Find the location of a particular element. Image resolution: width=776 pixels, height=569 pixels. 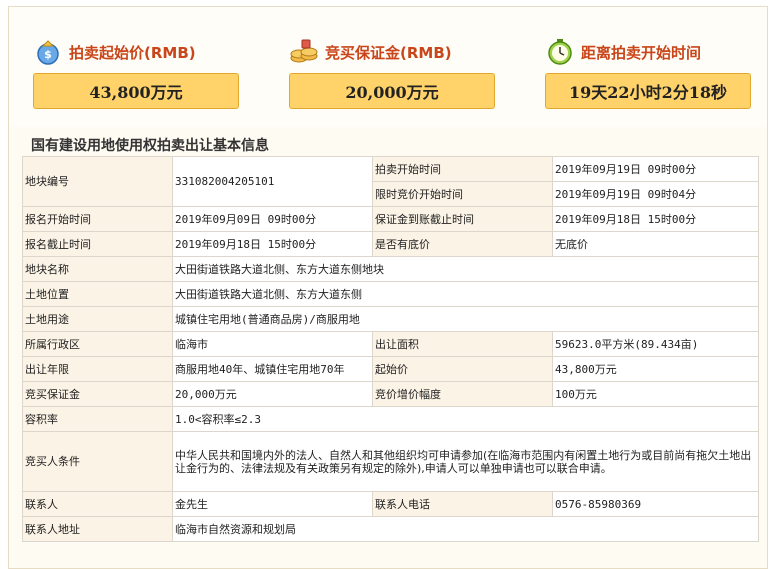

bid-deposit-value: 20,000万元 is located at coordinates (272, 394).